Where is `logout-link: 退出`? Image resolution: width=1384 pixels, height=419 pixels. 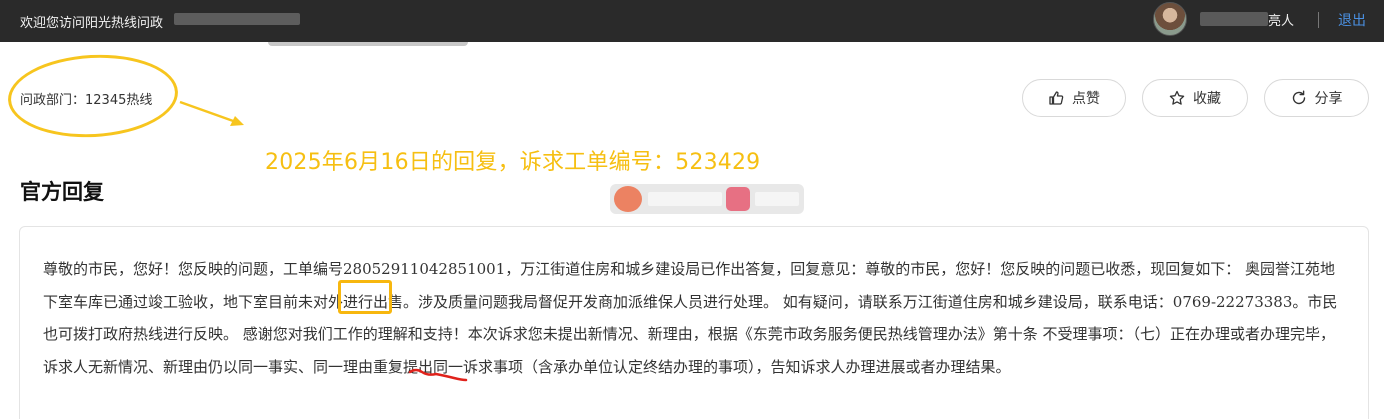
logout-link: 退出 is located at coordinates (1352, 20).